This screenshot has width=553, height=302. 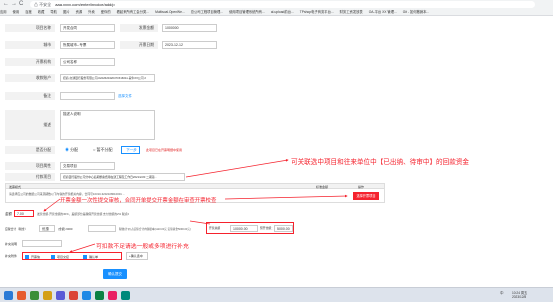 I want to click on forward-icon: →, so click(x=14, y=4).